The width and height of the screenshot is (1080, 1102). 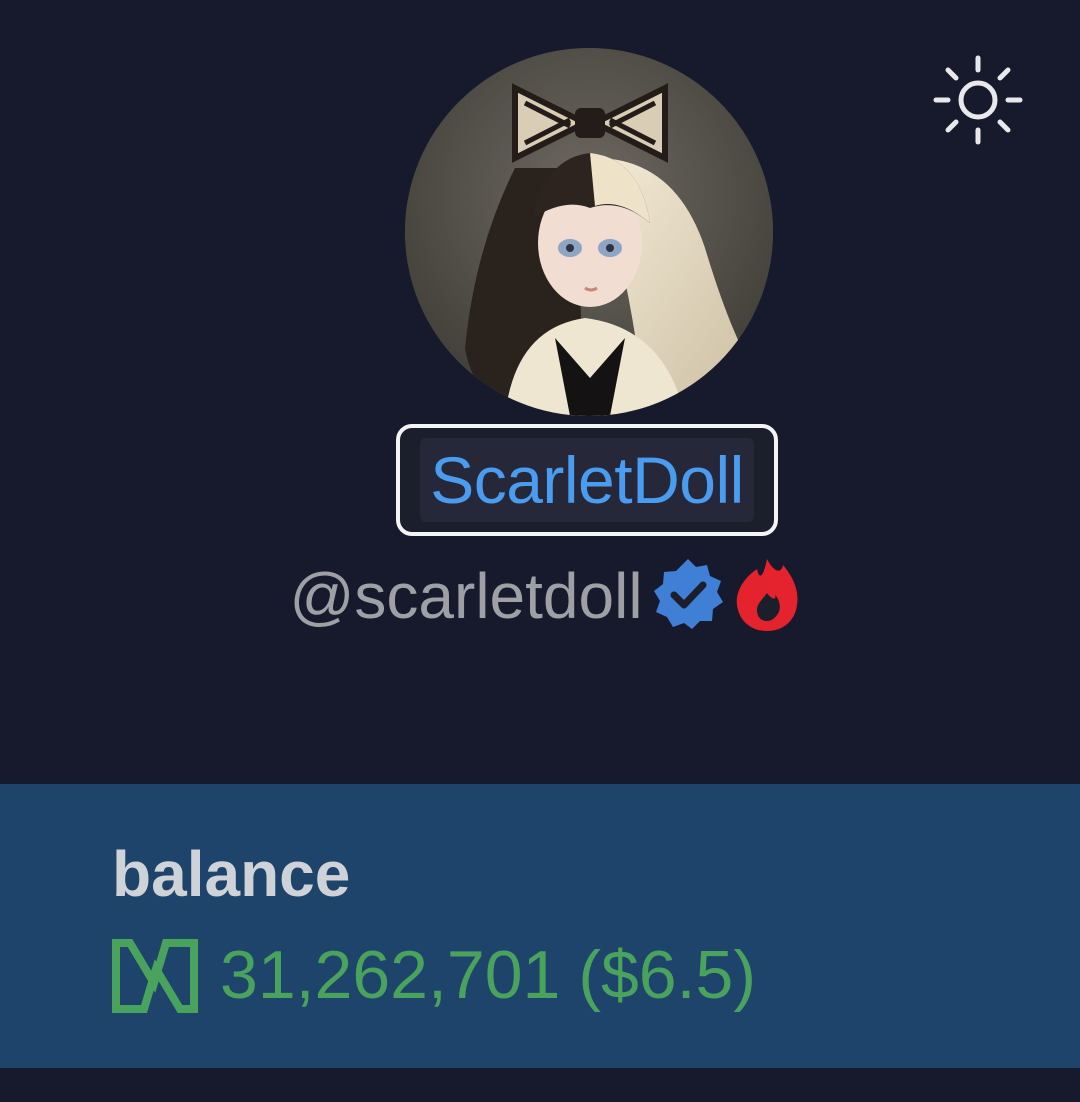 I want to click on near-token-icon, so click(x=155, y=976).